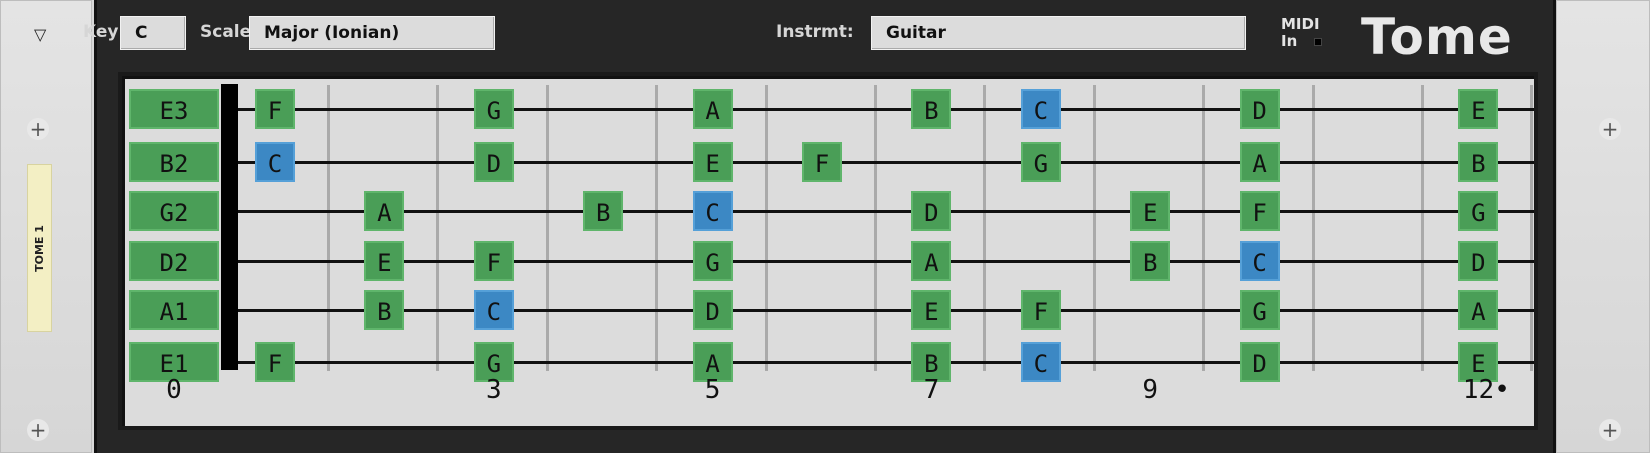 This screenshot has height=453, width=1650. What do you see at coordinates (931, 390) in the screenshot?
I see `fret-number: 7` at bounding box center [931, 390].